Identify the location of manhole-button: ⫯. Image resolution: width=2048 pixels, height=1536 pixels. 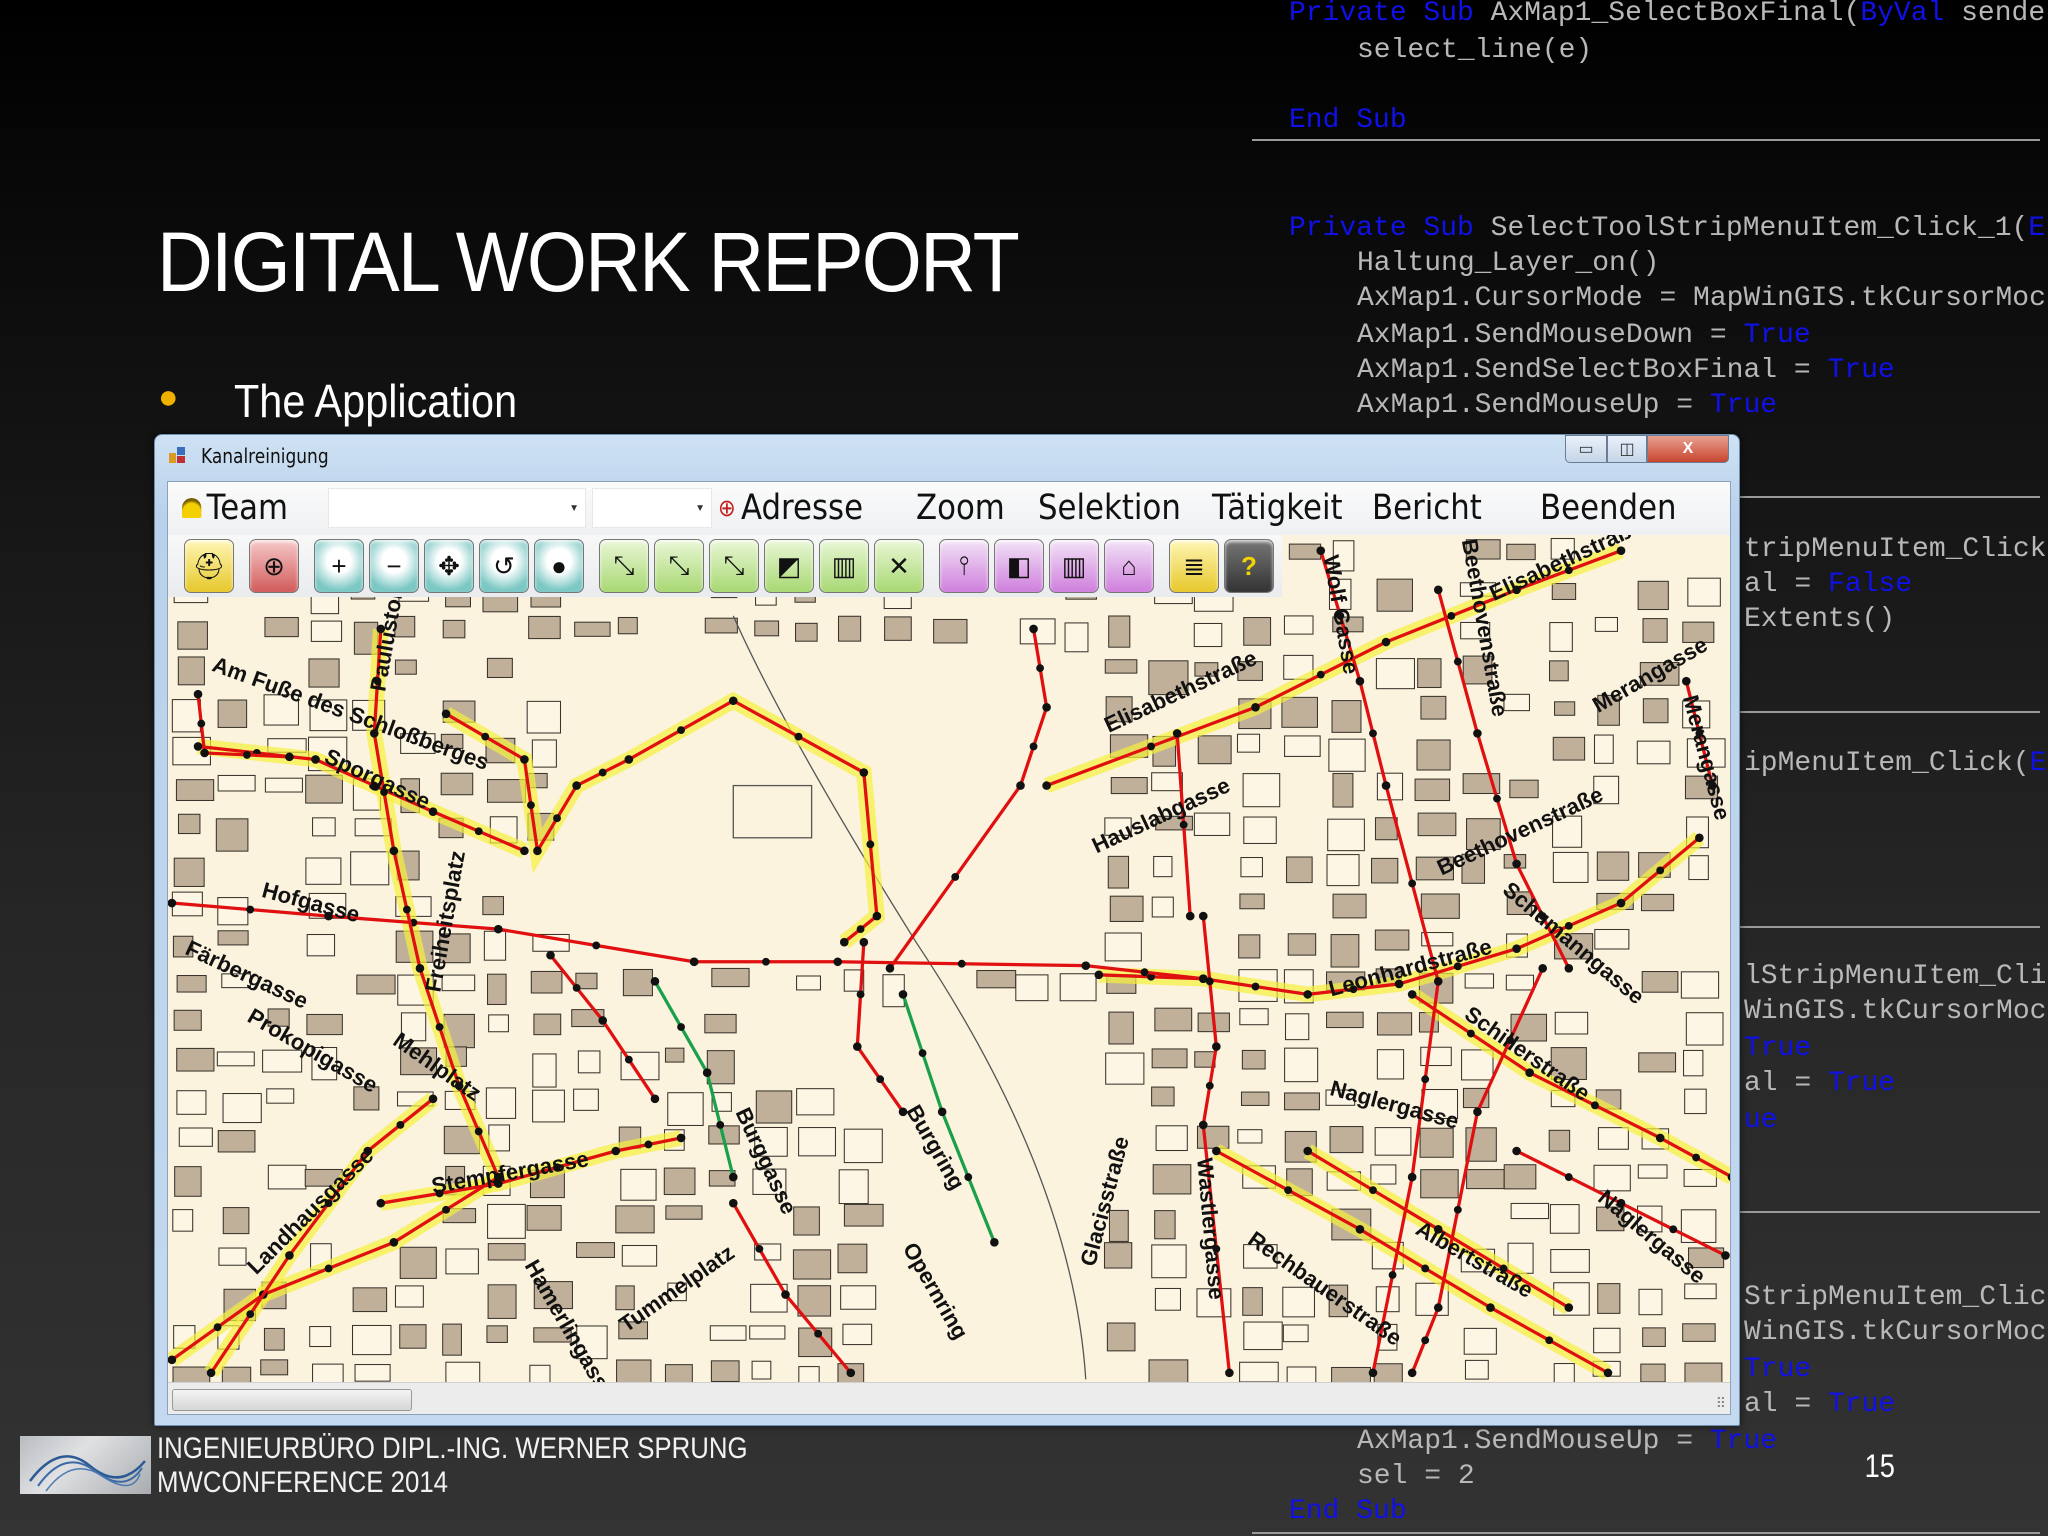
(964, 566).